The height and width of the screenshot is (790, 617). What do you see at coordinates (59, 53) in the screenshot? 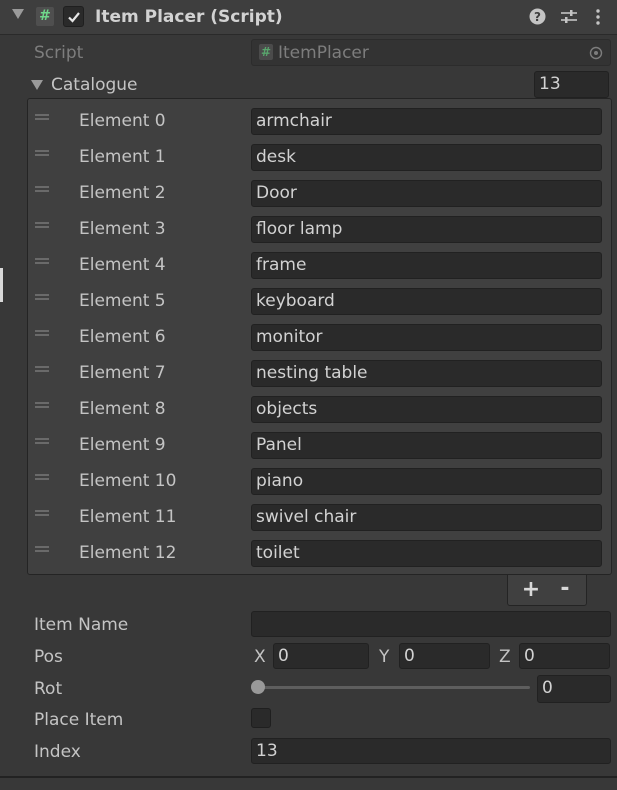
I see `script-label: Script` at bounding box center [59, 53].